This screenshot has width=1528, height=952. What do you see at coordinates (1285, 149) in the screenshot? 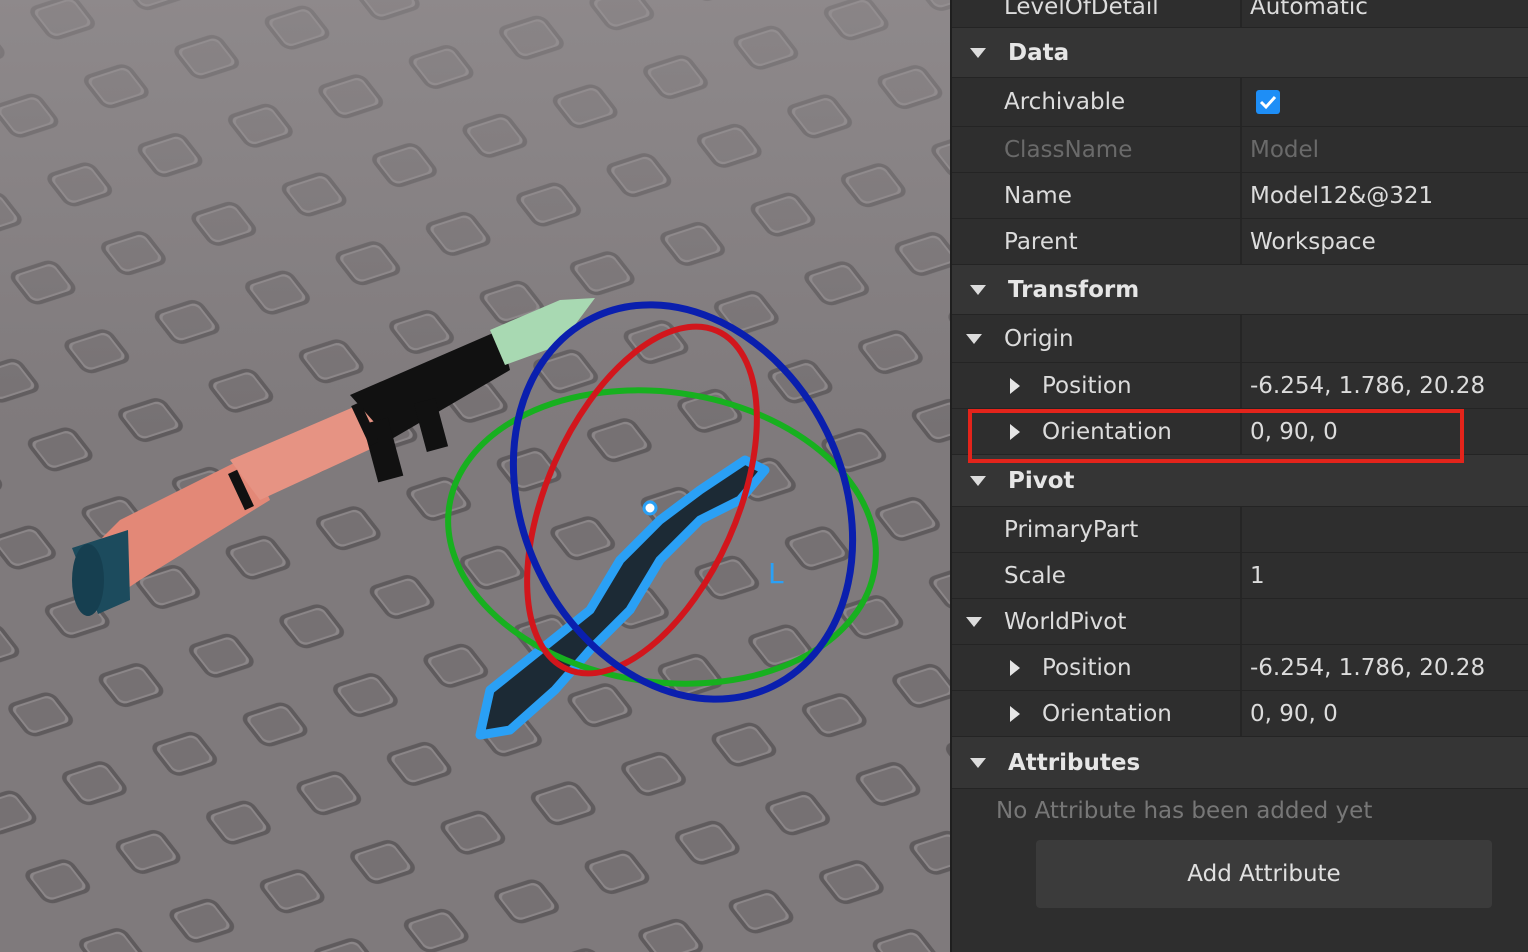
I see `property-value: Model` at bounding box center [1285, 149].